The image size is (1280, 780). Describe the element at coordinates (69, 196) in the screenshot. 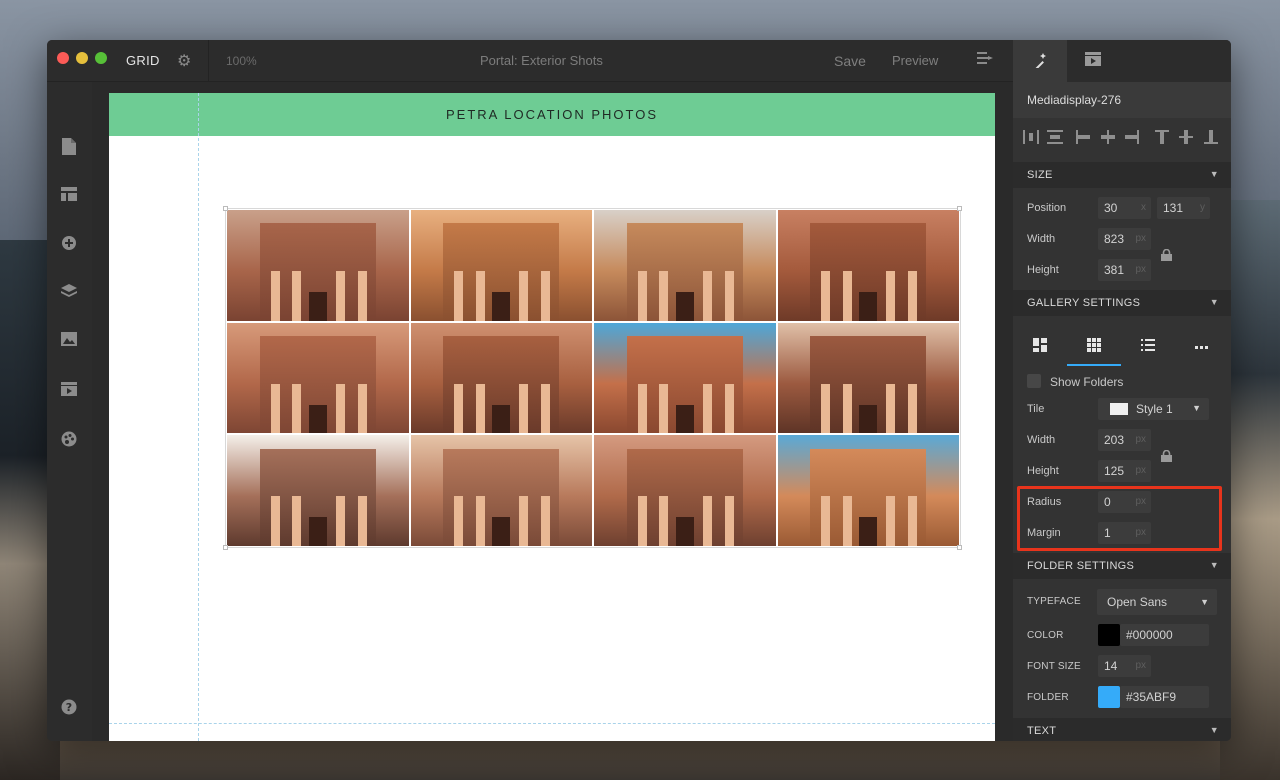

I see `layout-icon` at that location.